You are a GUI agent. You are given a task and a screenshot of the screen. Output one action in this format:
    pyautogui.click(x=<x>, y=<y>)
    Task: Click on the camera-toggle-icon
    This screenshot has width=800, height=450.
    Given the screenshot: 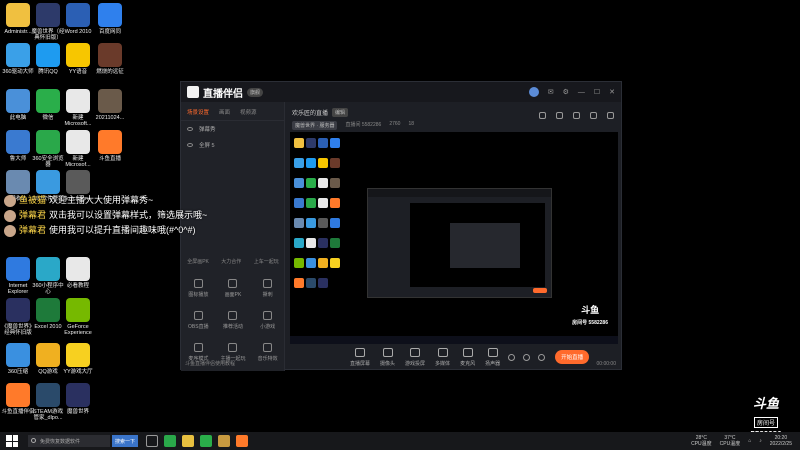 What is the action you would take?
    pyautogui.click(x=512, y=357)
    